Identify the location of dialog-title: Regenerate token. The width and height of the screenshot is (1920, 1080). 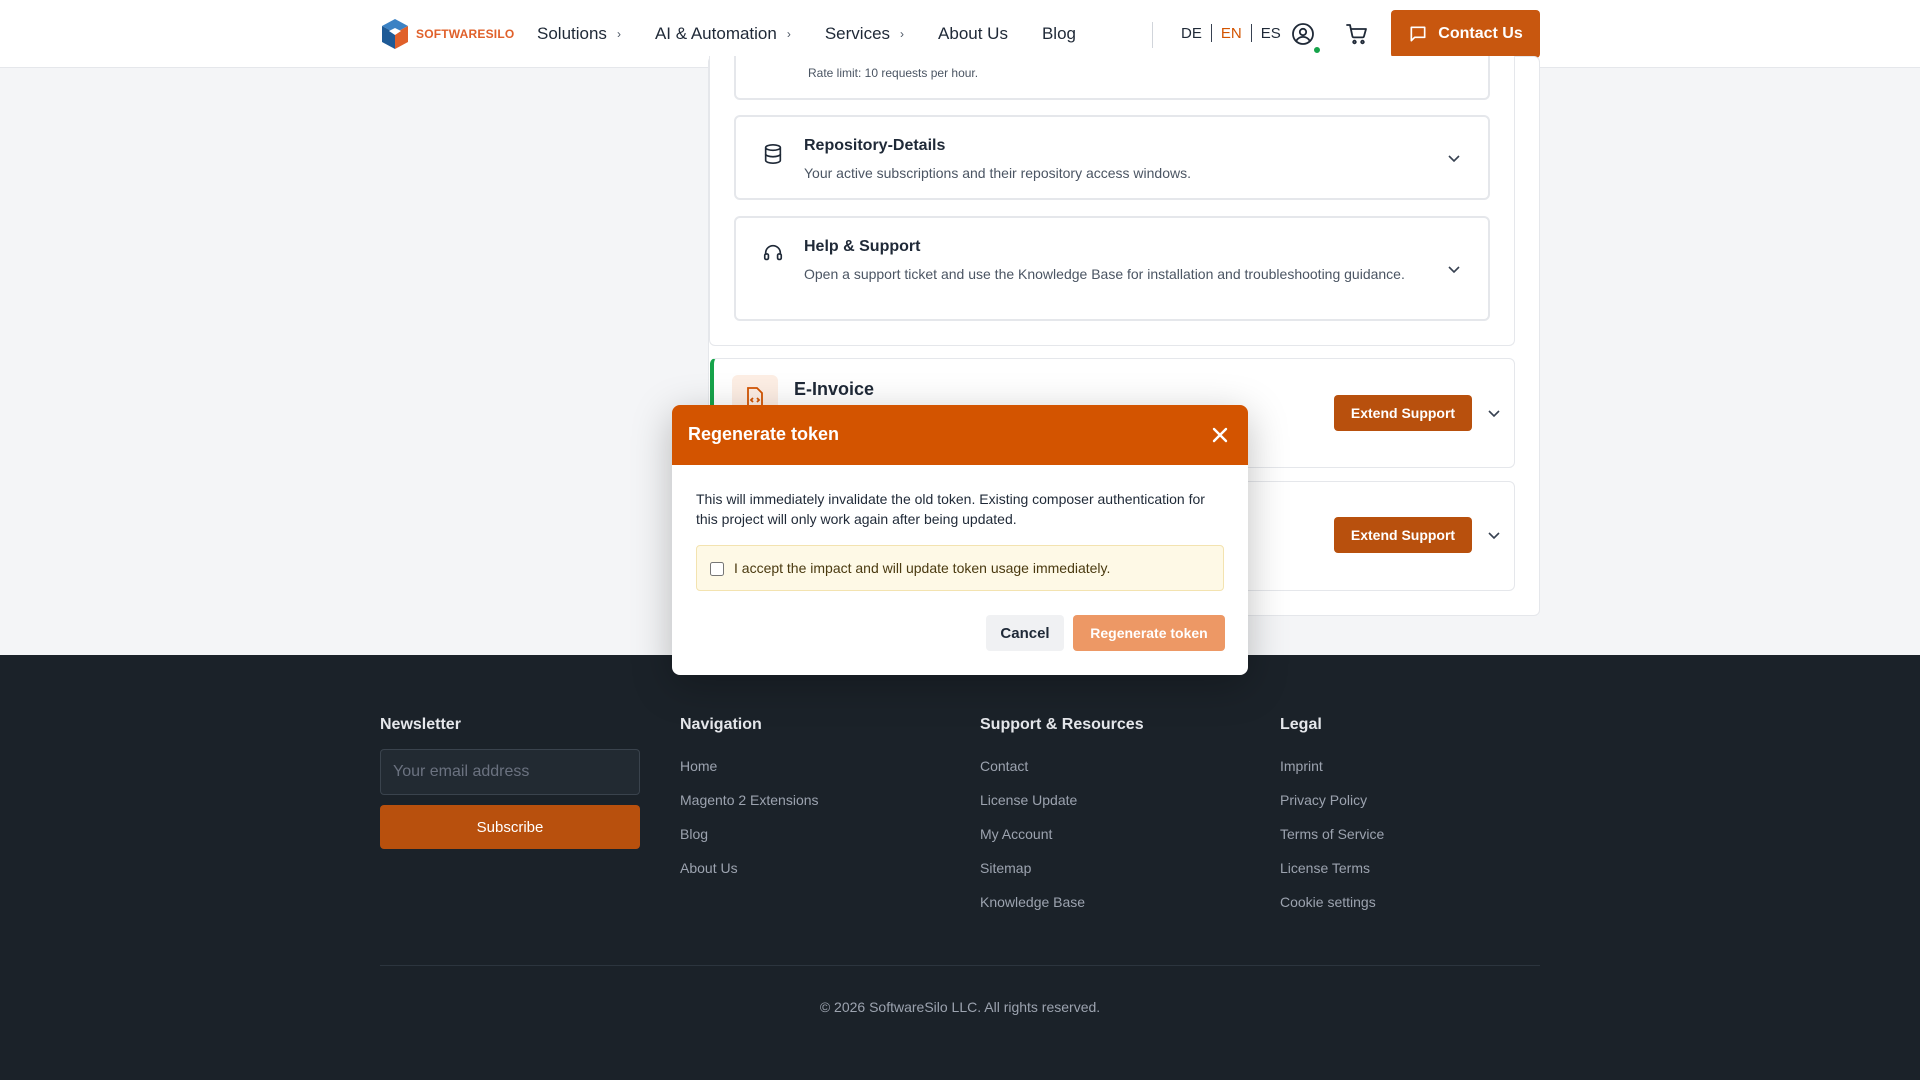
(764, 434).